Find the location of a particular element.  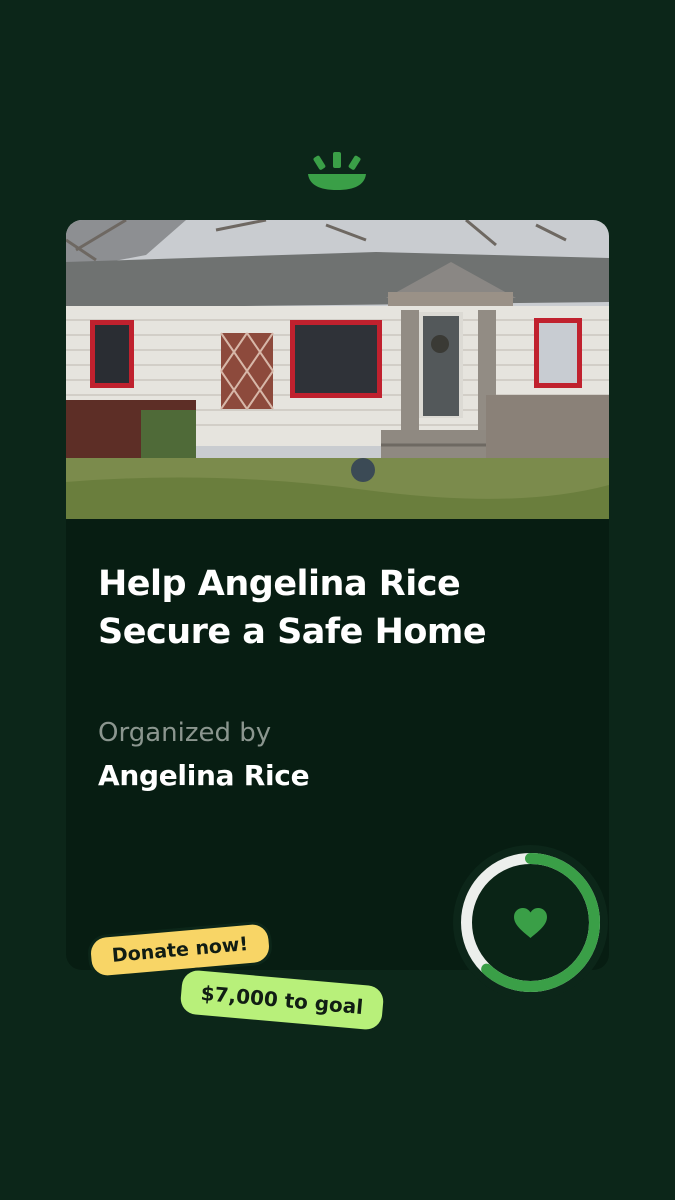

organizer-label: Organized by is located at coordinates (185, 733).